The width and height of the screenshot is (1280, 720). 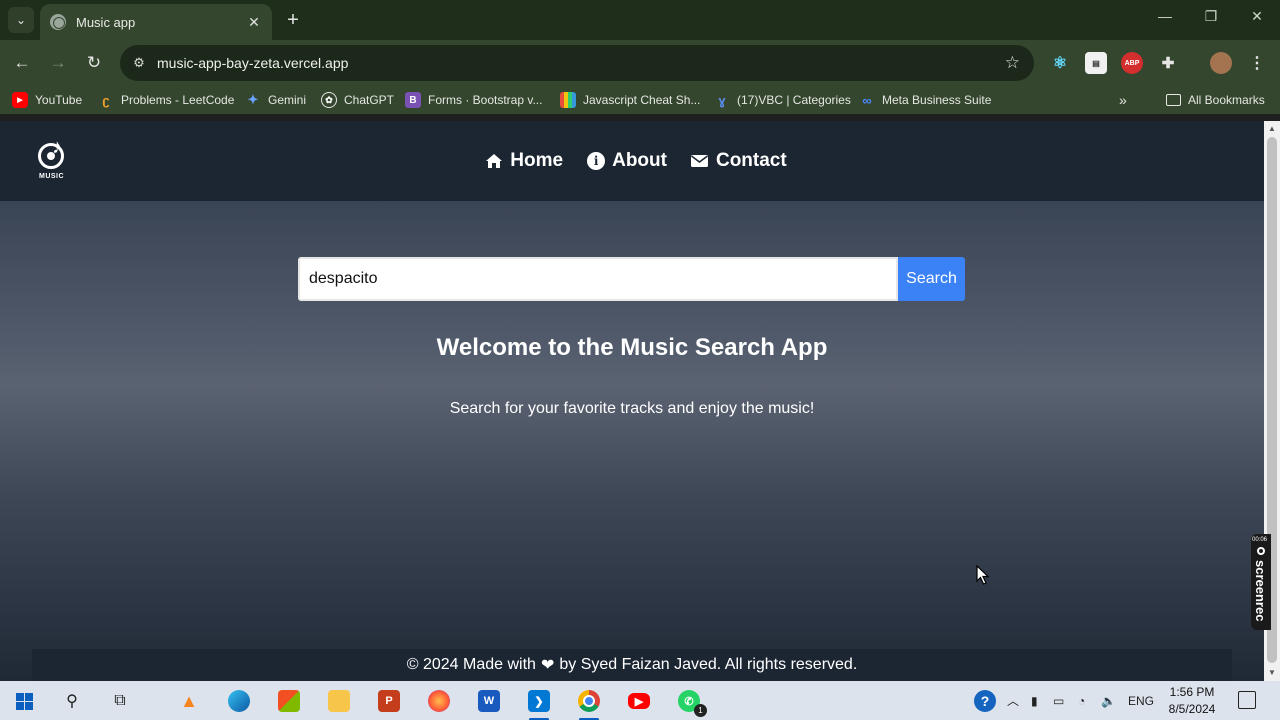 I want to click on firefox-icon, so click(x=439, y=701).